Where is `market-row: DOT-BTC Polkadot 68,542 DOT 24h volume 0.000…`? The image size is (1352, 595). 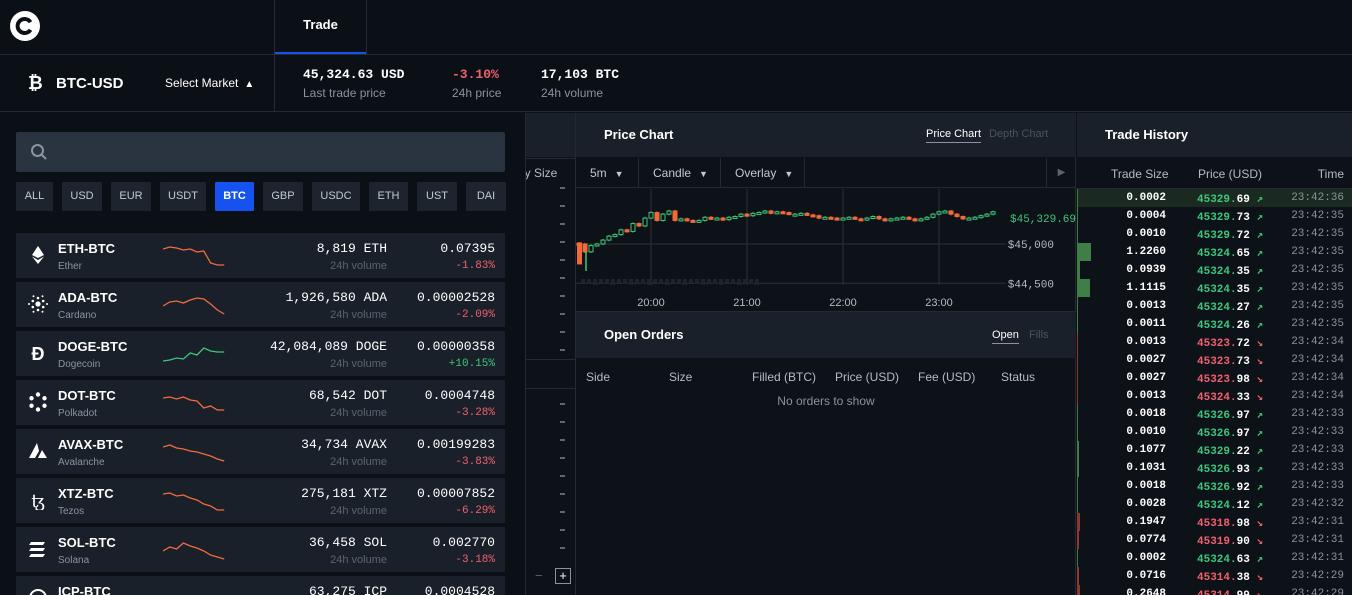
market-row: DOT-BTC Polkadot 68,542 DOT 24h volume 0.000… is located at coordinates (260, 402).